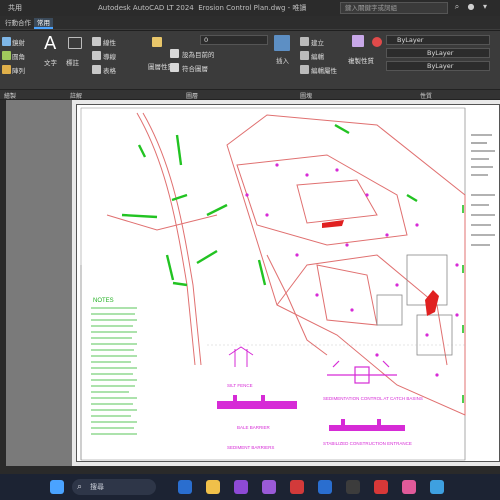 The height and width of the screenshot is (500, 500). Describe the element at coordinates (18, 42) in the screenshot. I see `mirror-label: 鏡射` at that location.